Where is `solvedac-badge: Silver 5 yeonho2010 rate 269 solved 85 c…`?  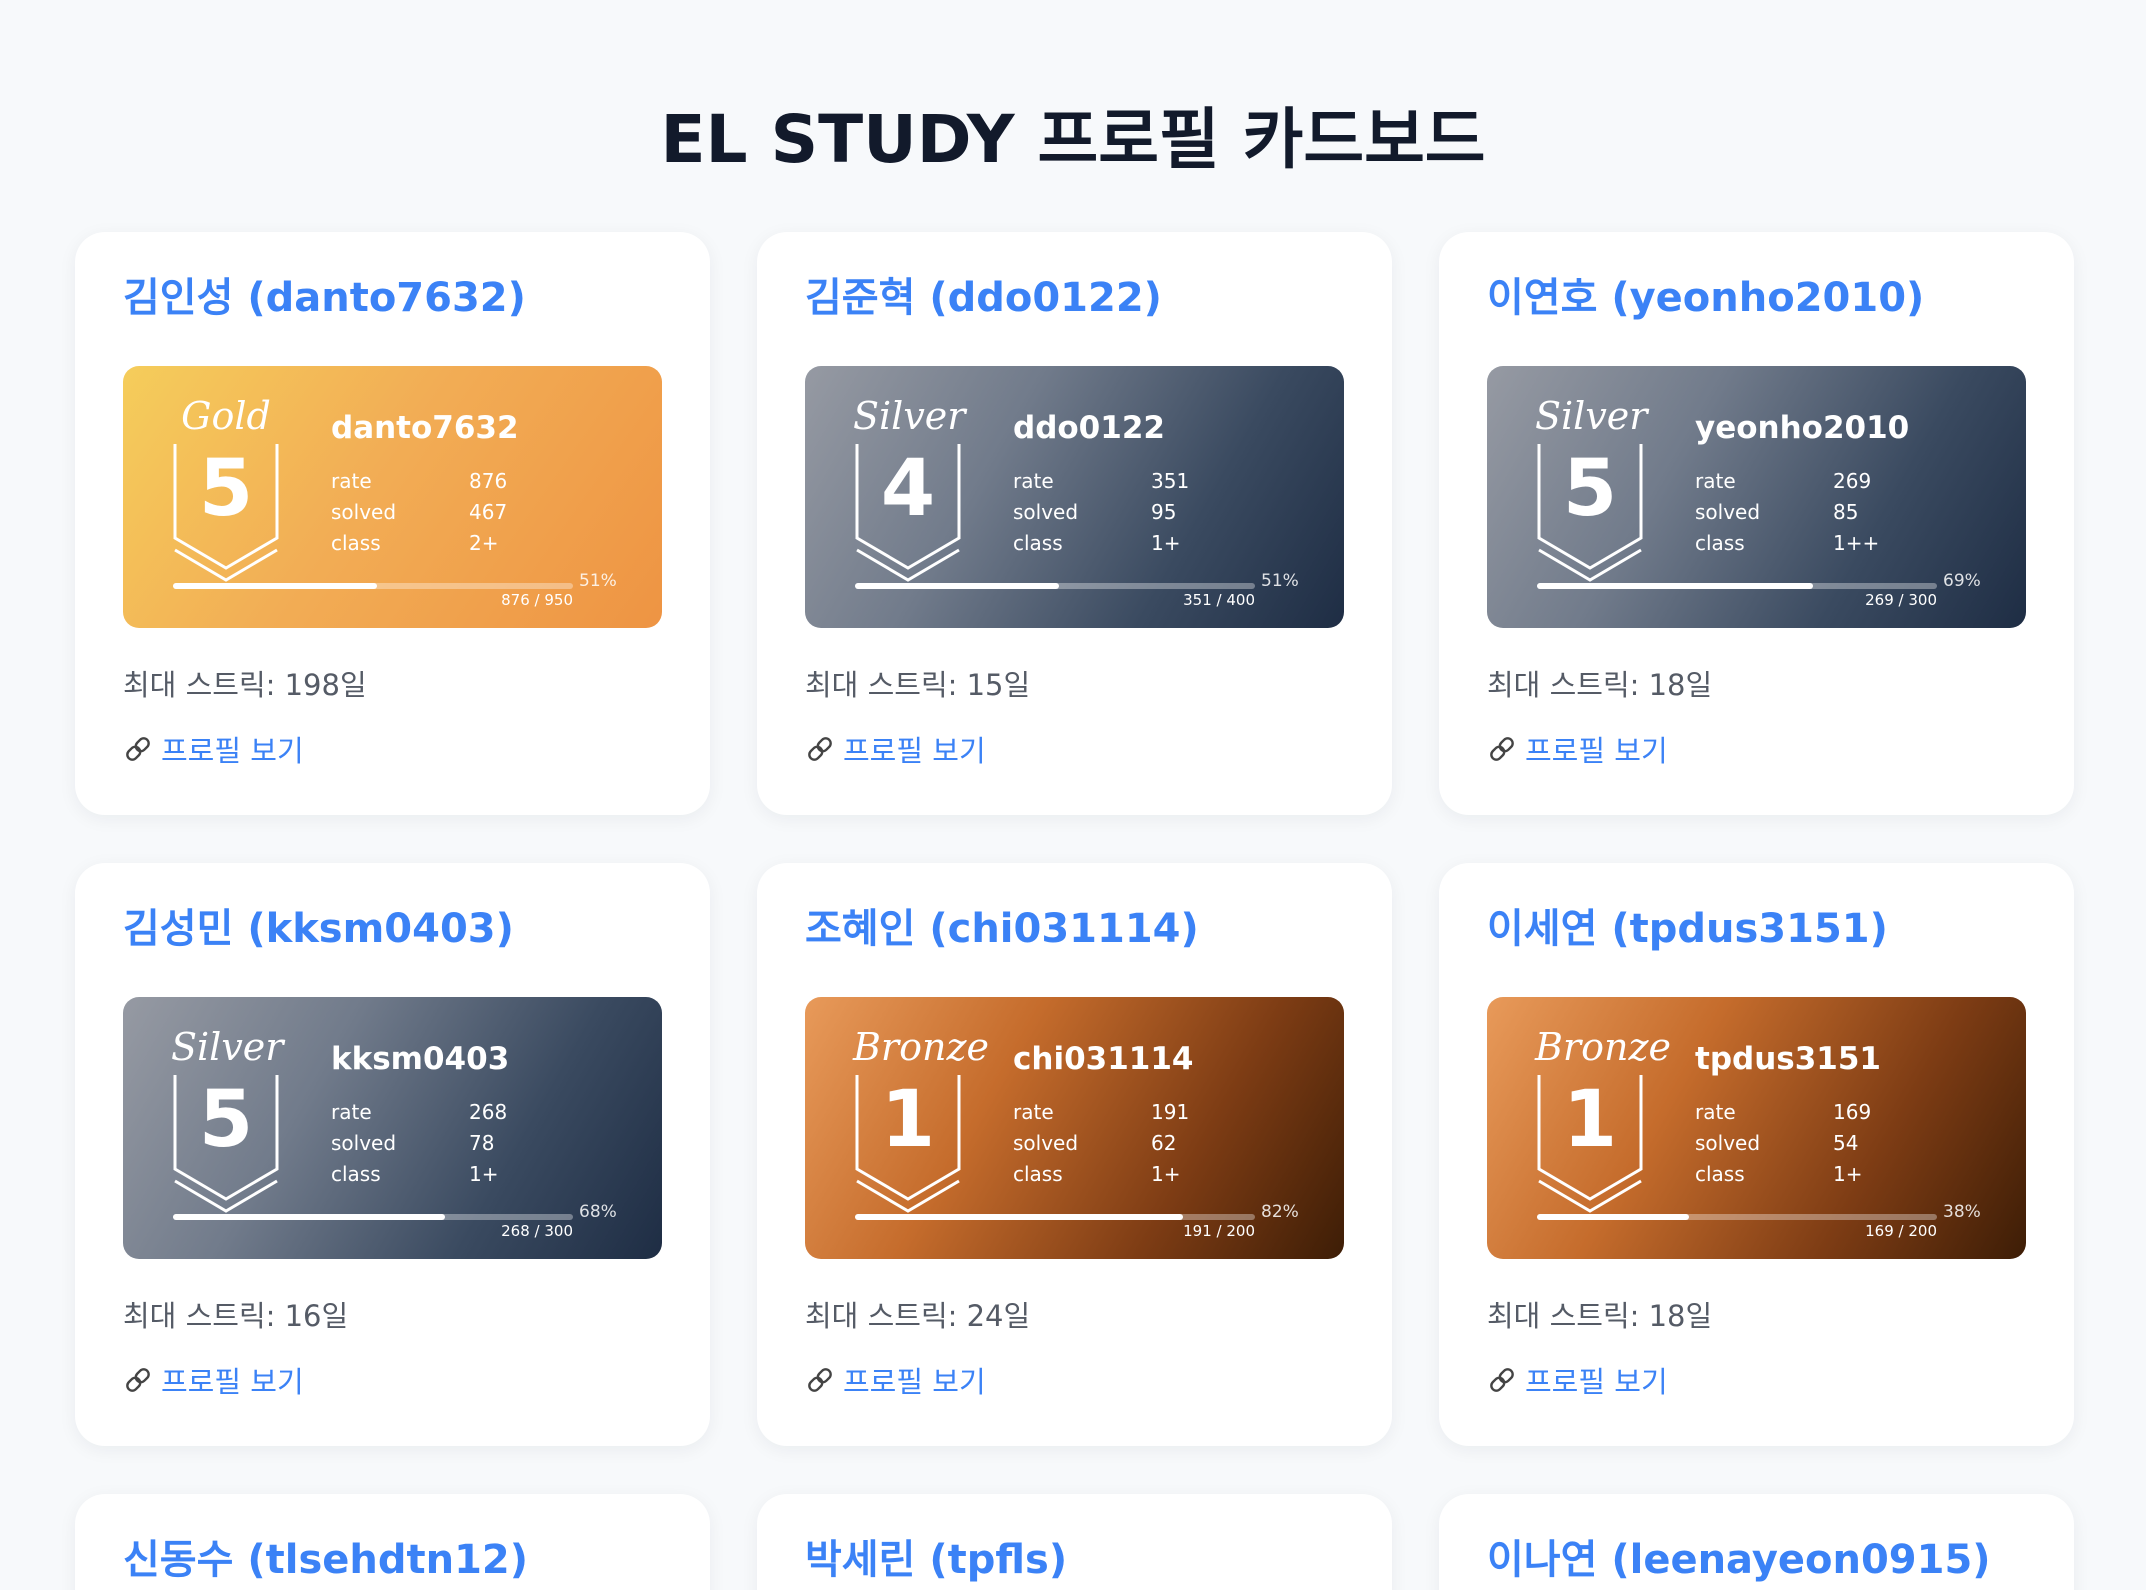 solvedac-badge: Silver 5 yeonho2010 rate 269 solved 85 c… is located at coordinates (1756, 497).